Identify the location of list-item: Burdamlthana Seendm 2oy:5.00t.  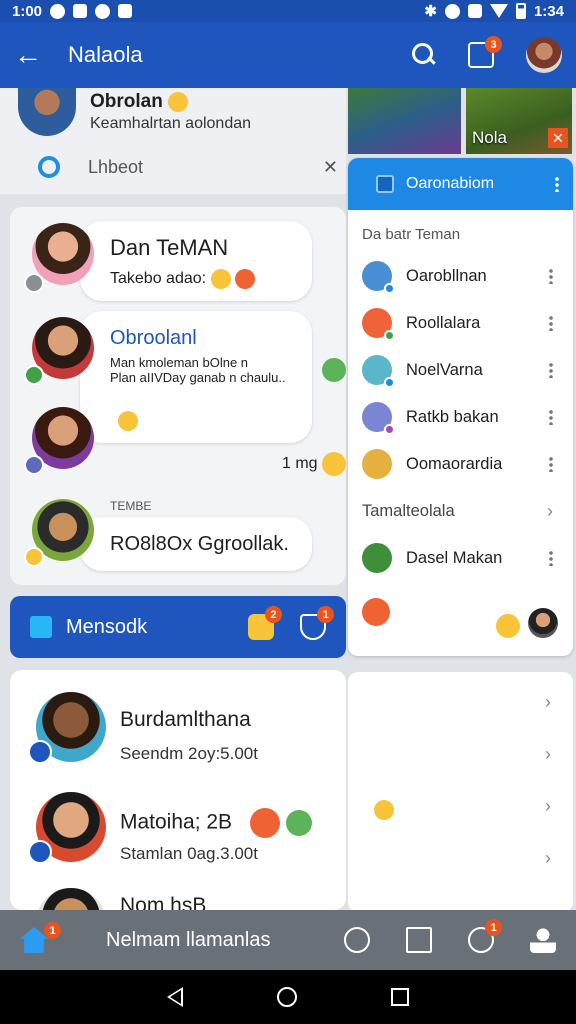
(178, 728).